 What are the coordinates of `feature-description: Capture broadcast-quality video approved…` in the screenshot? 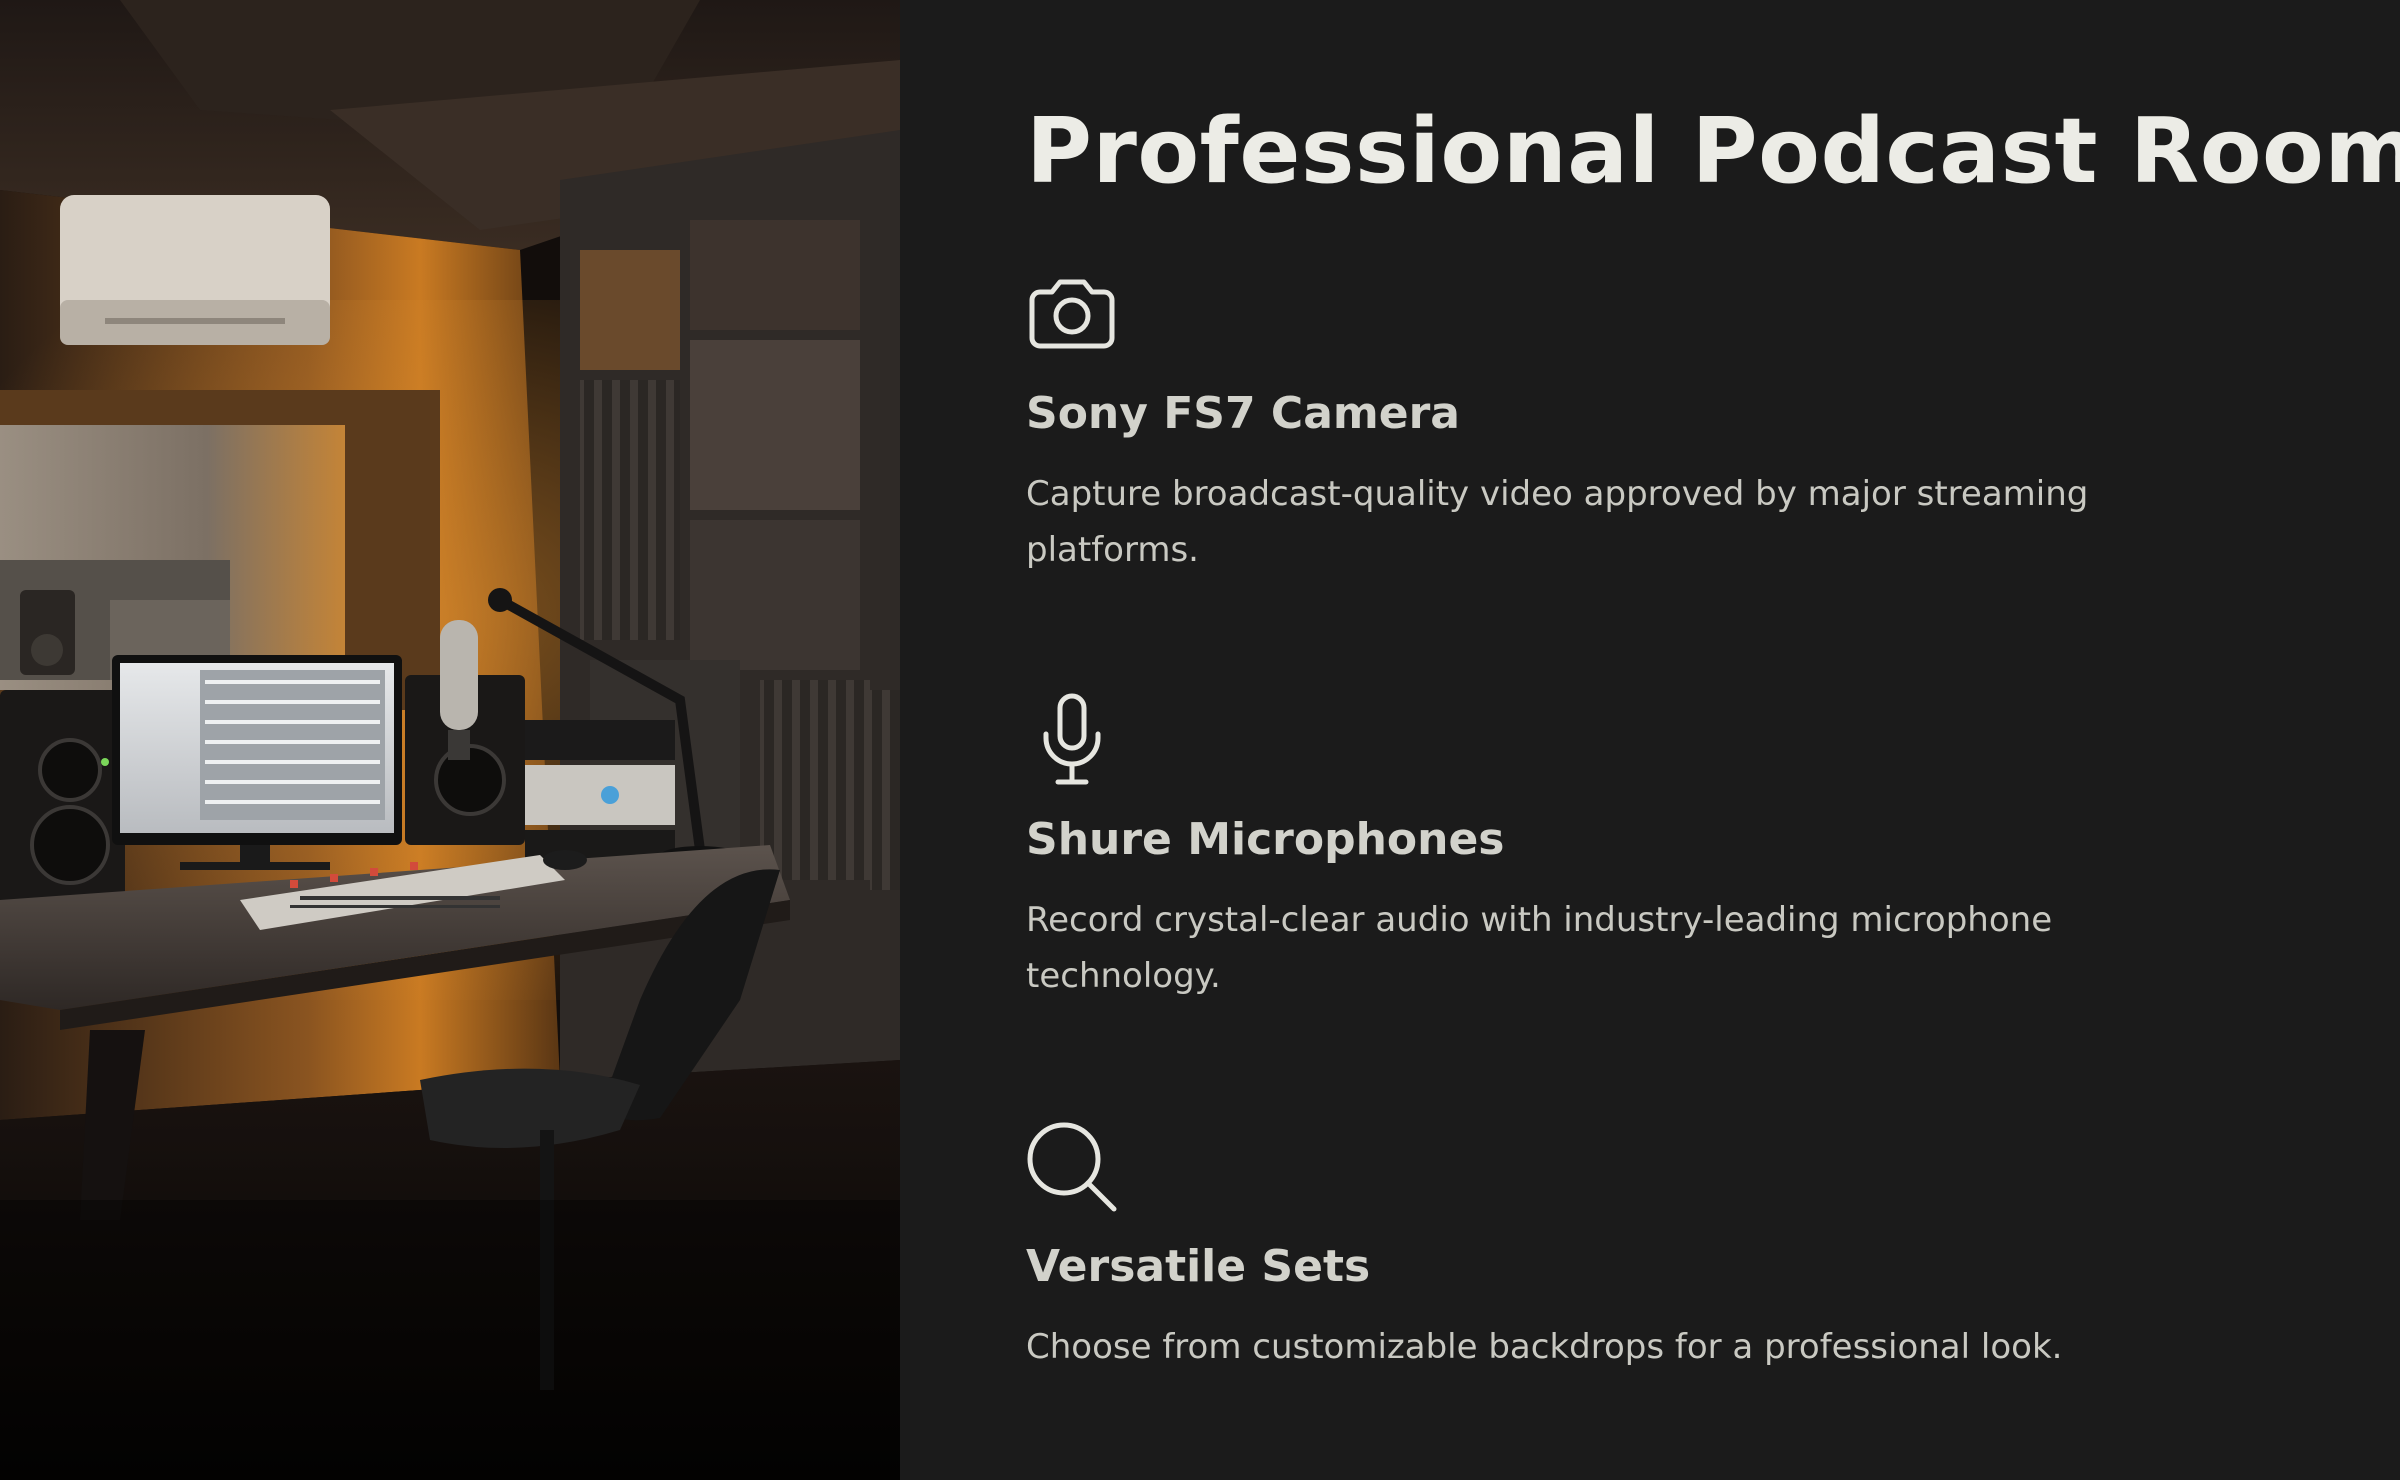 It's located at (1557, 522).